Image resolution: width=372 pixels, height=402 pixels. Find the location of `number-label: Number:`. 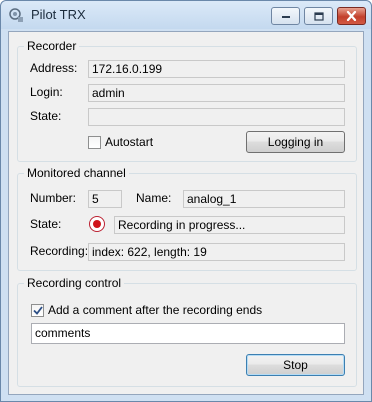

number-label: Number: is located at coordinates (53, 198).